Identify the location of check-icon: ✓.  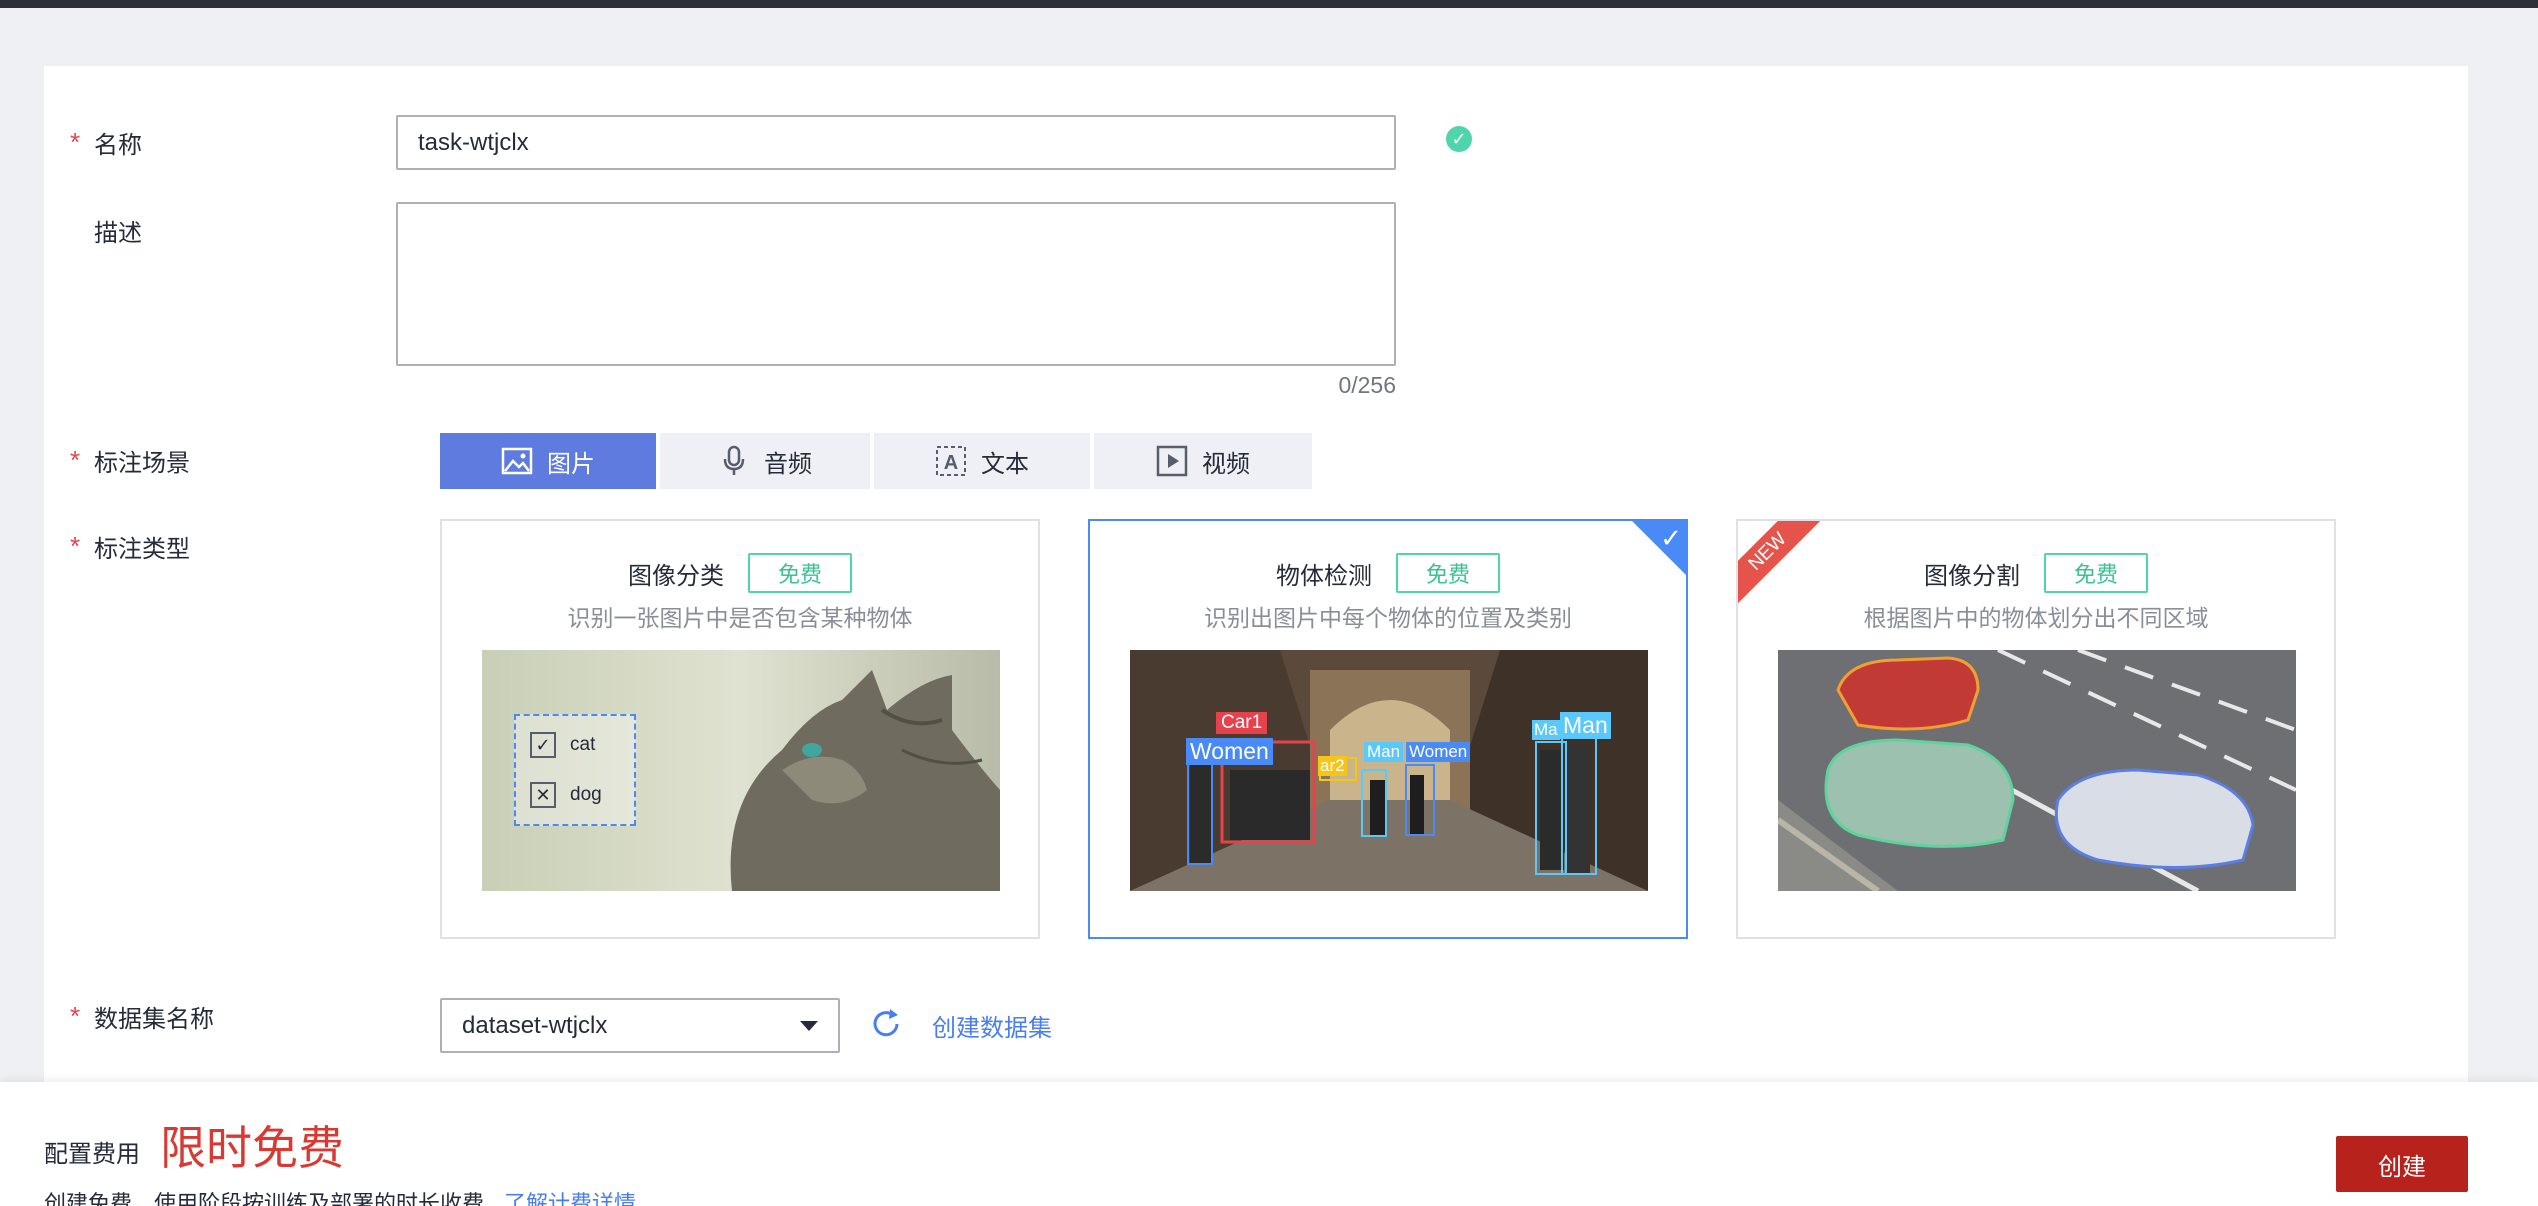
(1671, 538).